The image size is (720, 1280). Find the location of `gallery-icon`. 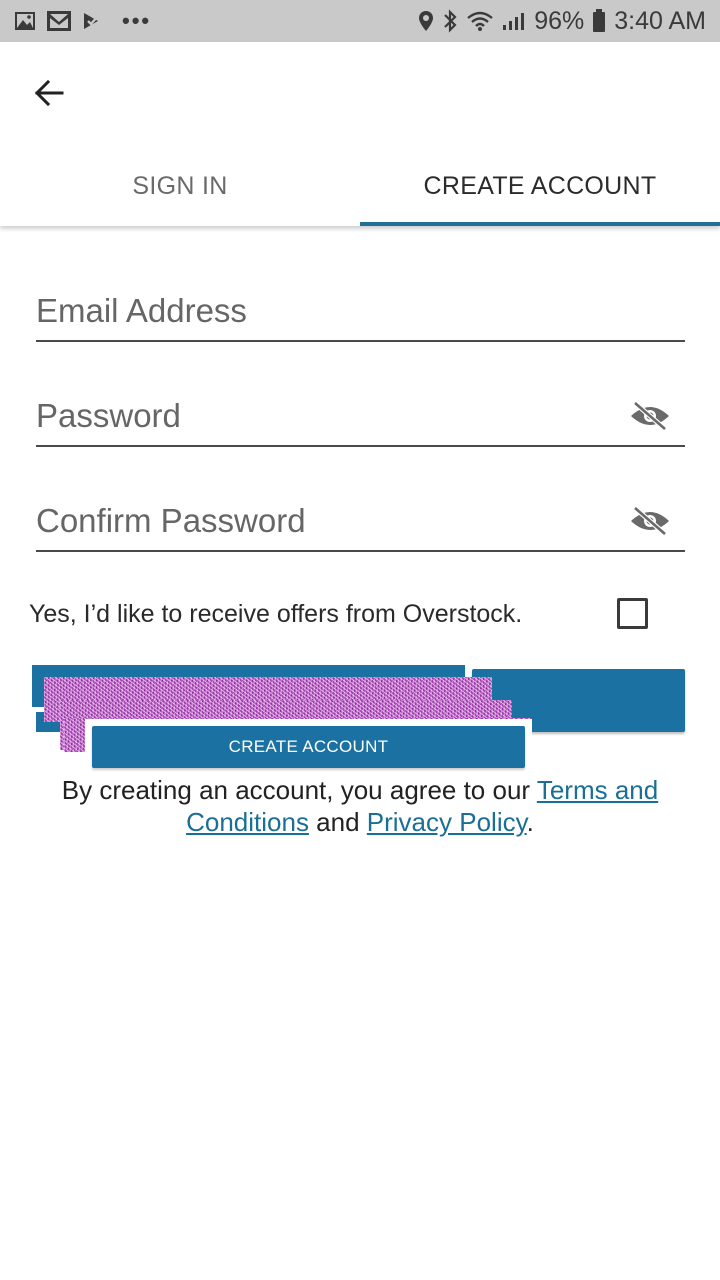

gallery-icon is located at coordinates (25, 21).